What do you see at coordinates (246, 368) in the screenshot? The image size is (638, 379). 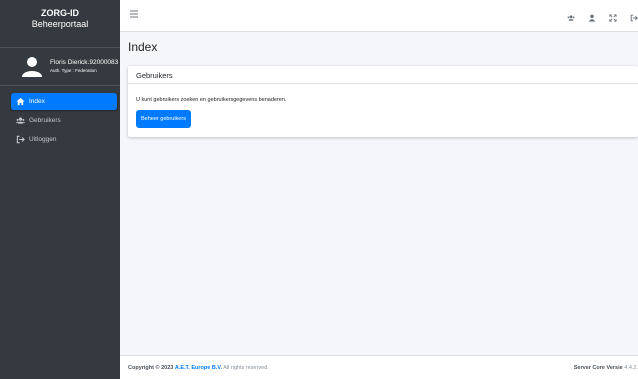 I see `rights-text: All rights reserved.` at bounding box center [246, 368].